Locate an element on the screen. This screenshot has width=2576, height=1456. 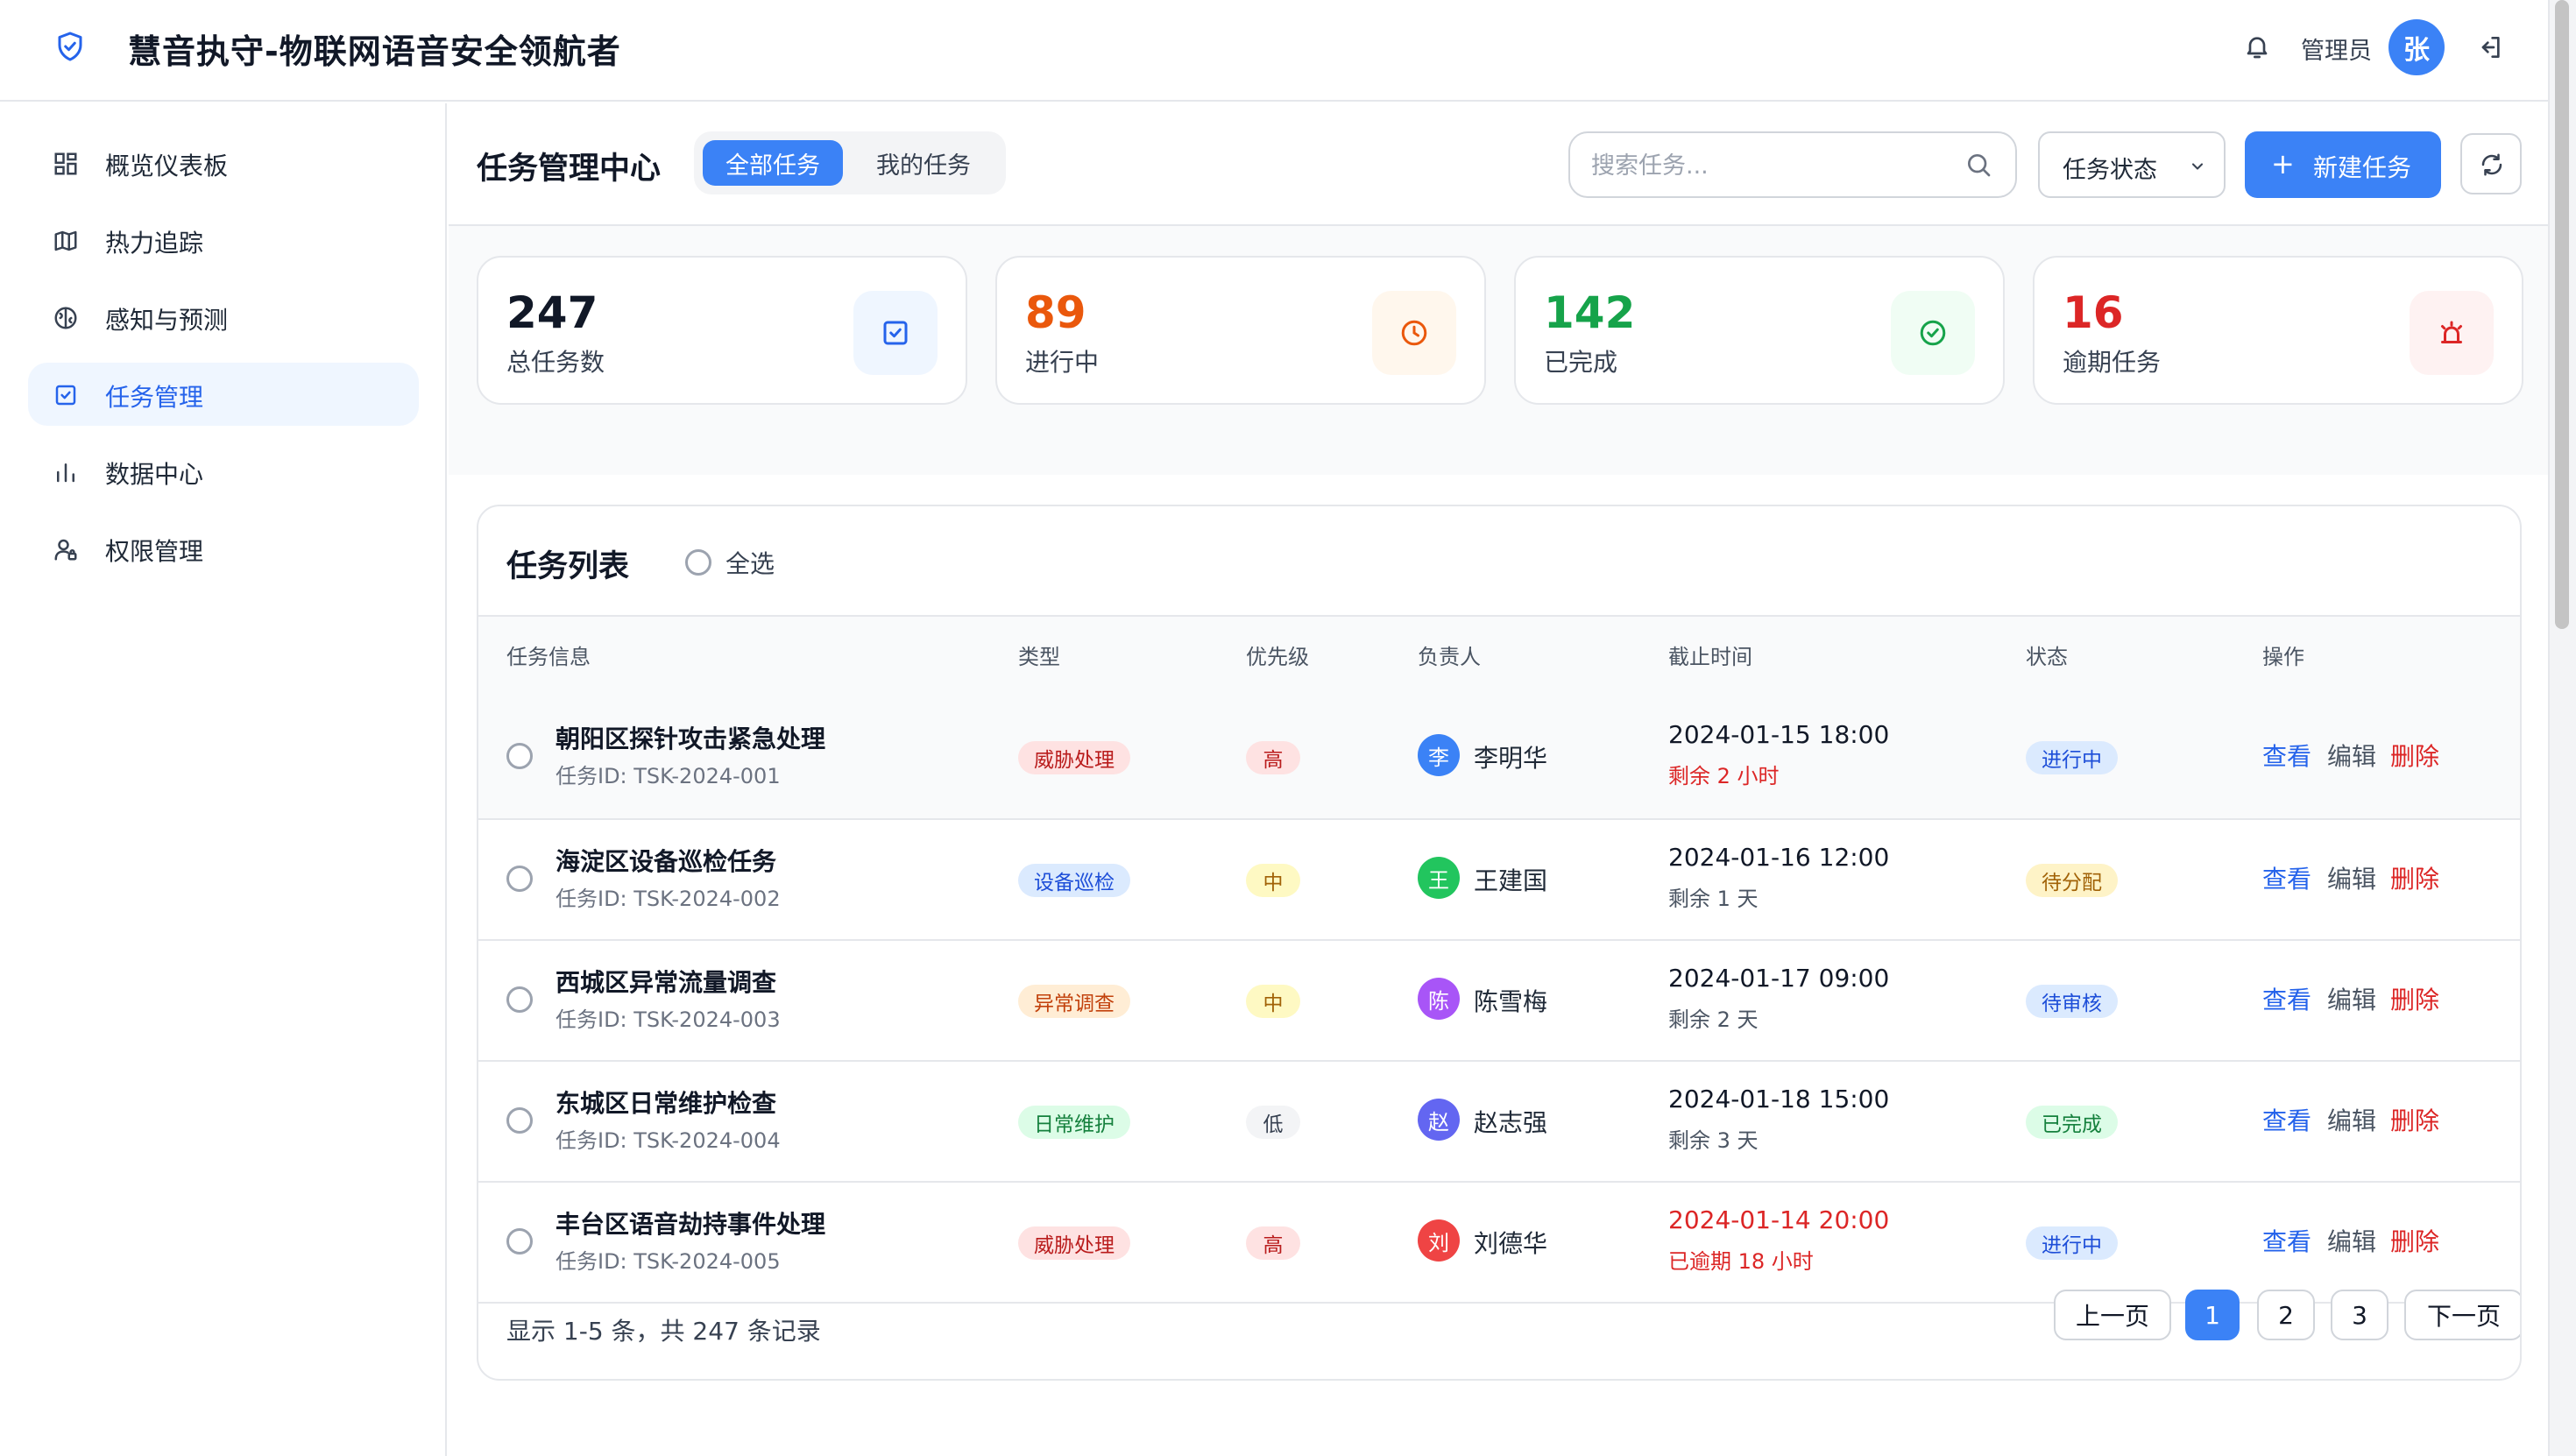
task-name: 东城区日常维护检查 is located at coordinates (666, 1103).